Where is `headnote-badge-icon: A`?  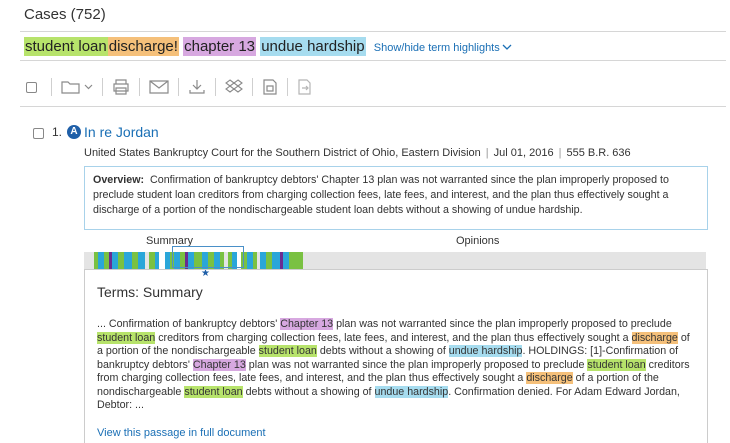
headnote-badge-icon: A is located at coordinates (74, 132).